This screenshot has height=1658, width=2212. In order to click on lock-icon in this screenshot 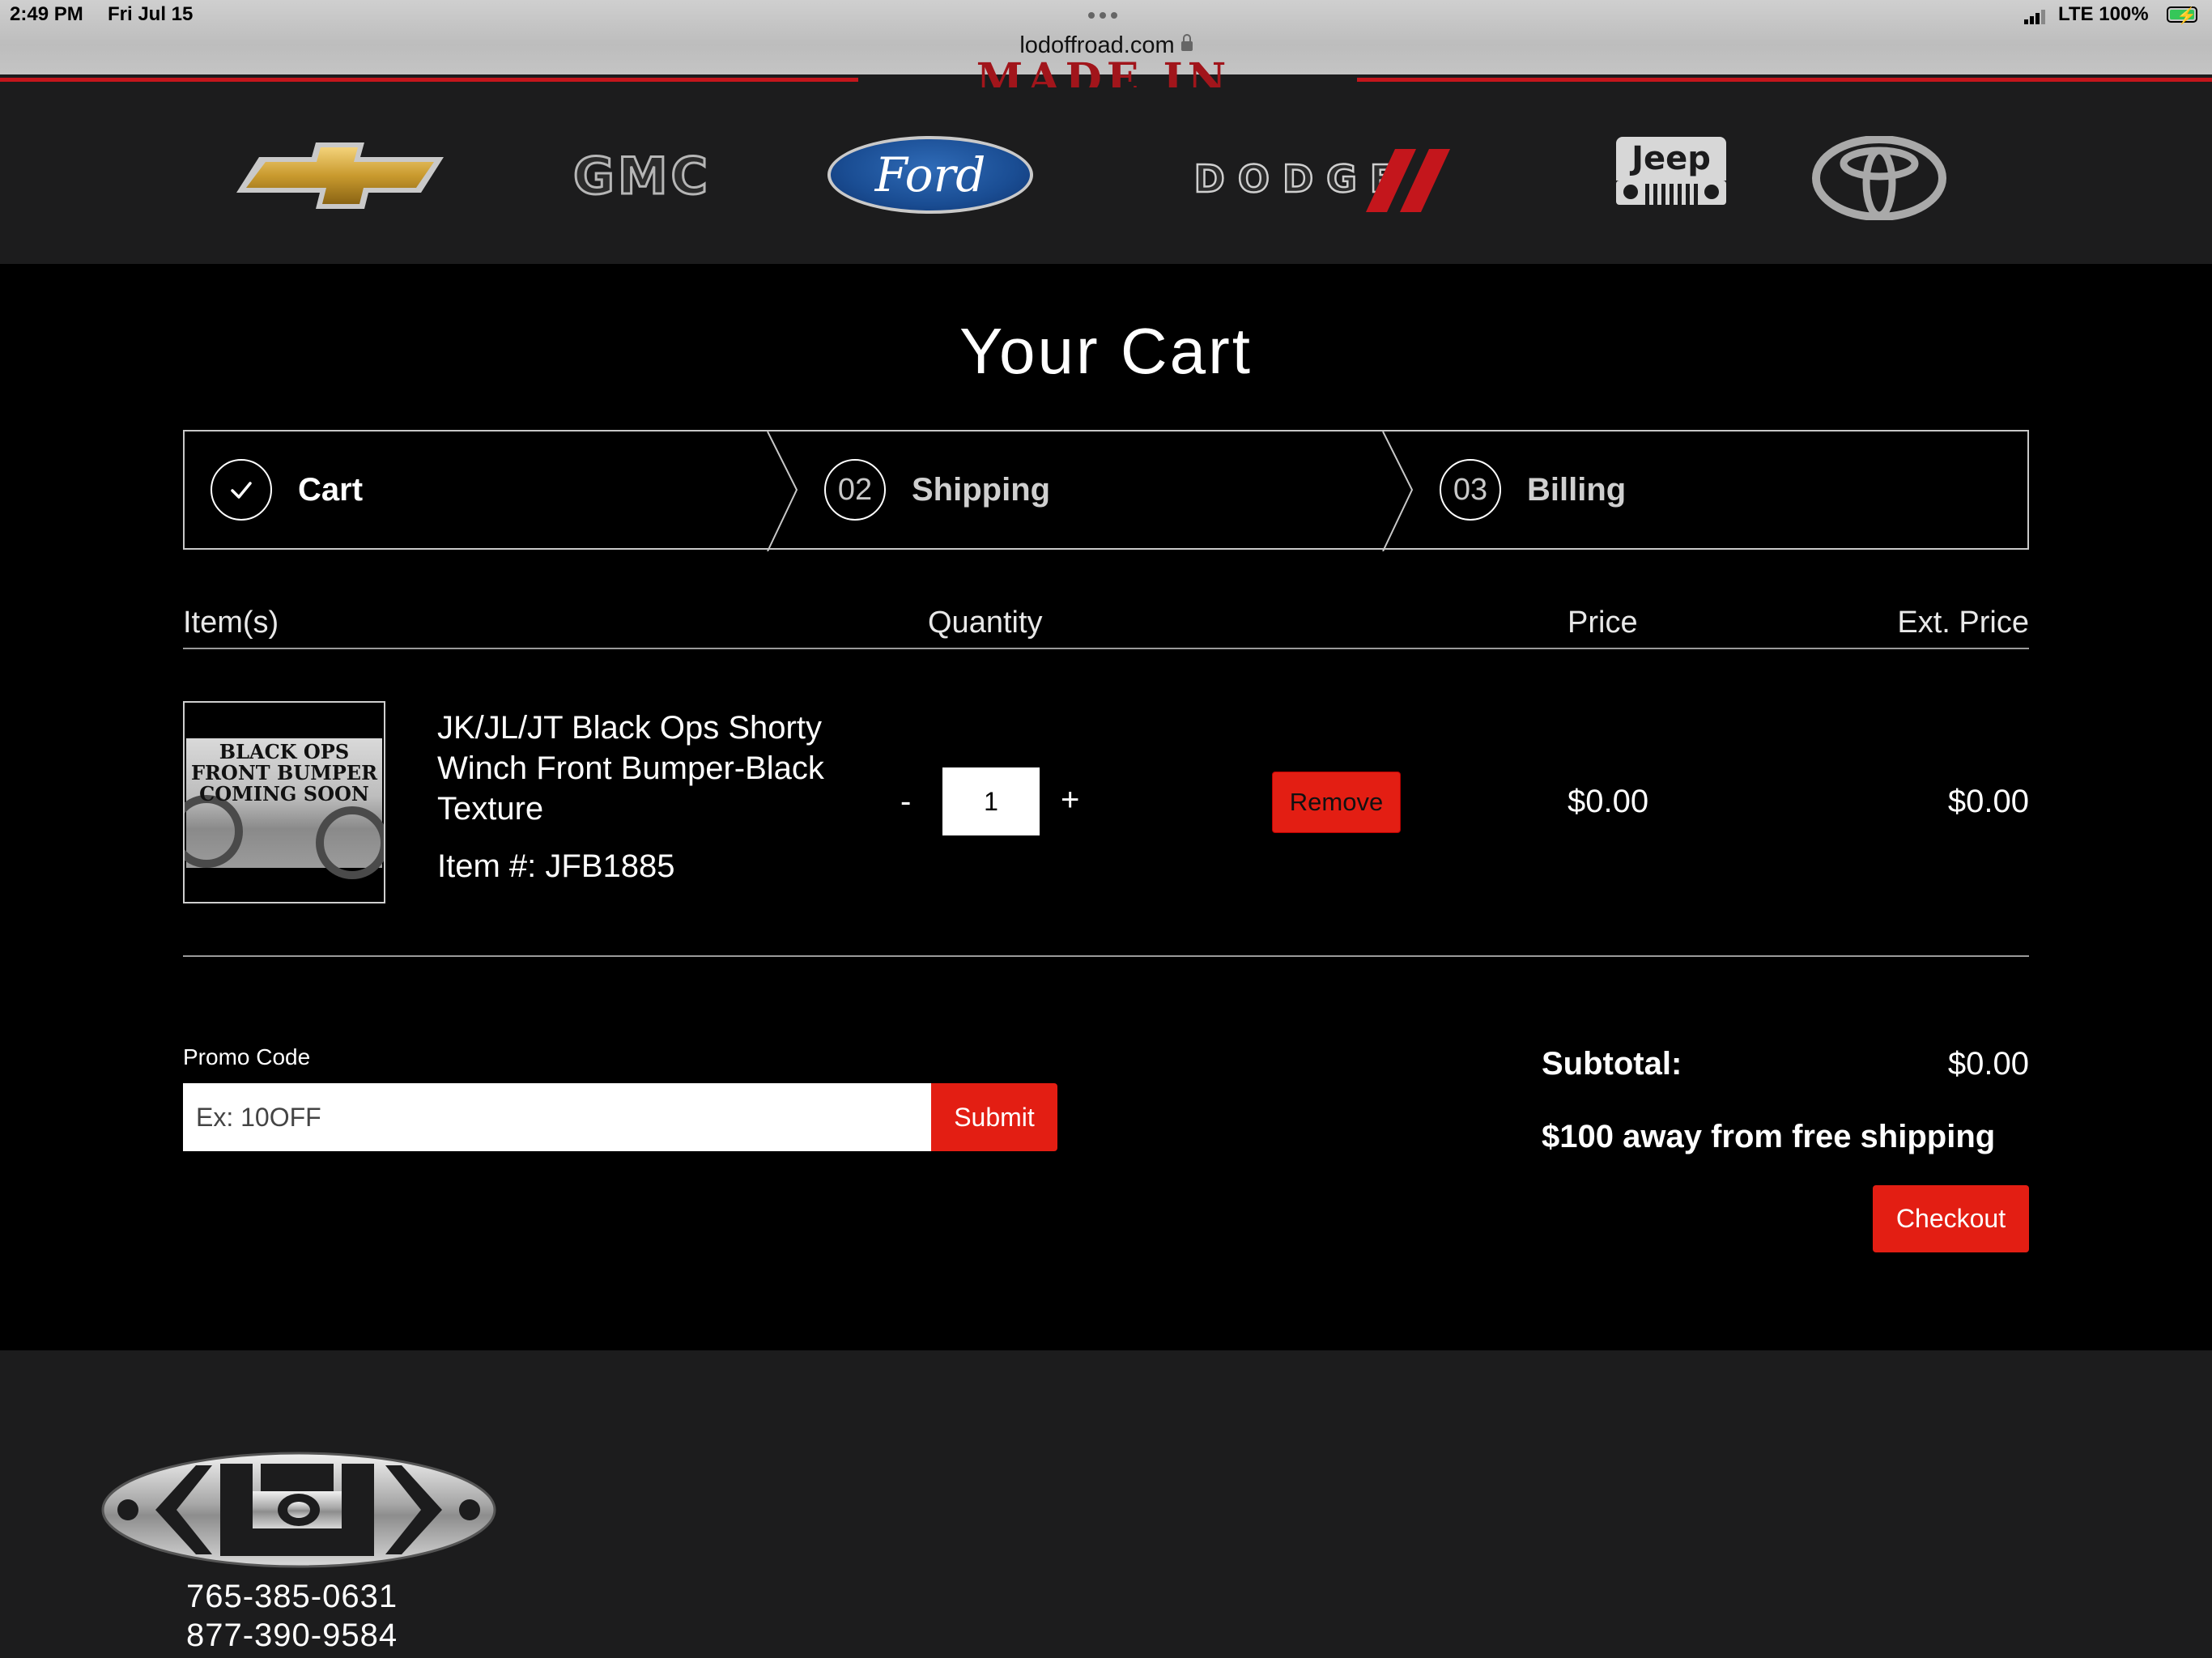, I will do `click(1187, 42)`.